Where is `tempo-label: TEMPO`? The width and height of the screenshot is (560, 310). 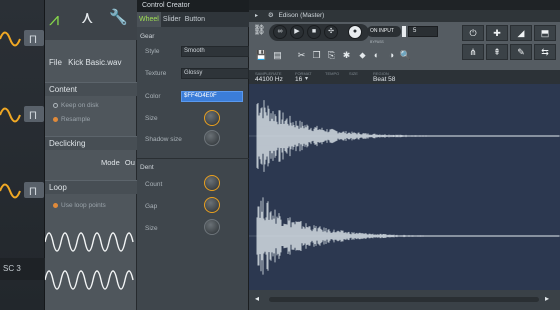
tempo-label: TEMPO is located at coordinates (332, 73).